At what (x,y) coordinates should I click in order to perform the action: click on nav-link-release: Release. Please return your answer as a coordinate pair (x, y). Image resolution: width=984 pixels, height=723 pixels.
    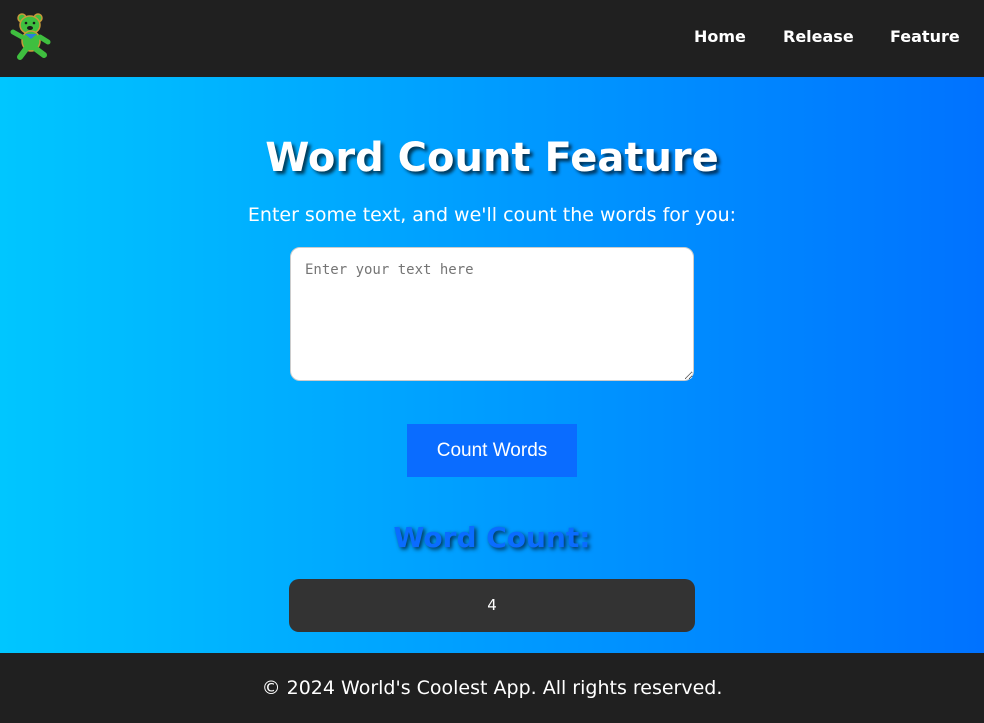
    Looking at the image, I should click on (818, 36).